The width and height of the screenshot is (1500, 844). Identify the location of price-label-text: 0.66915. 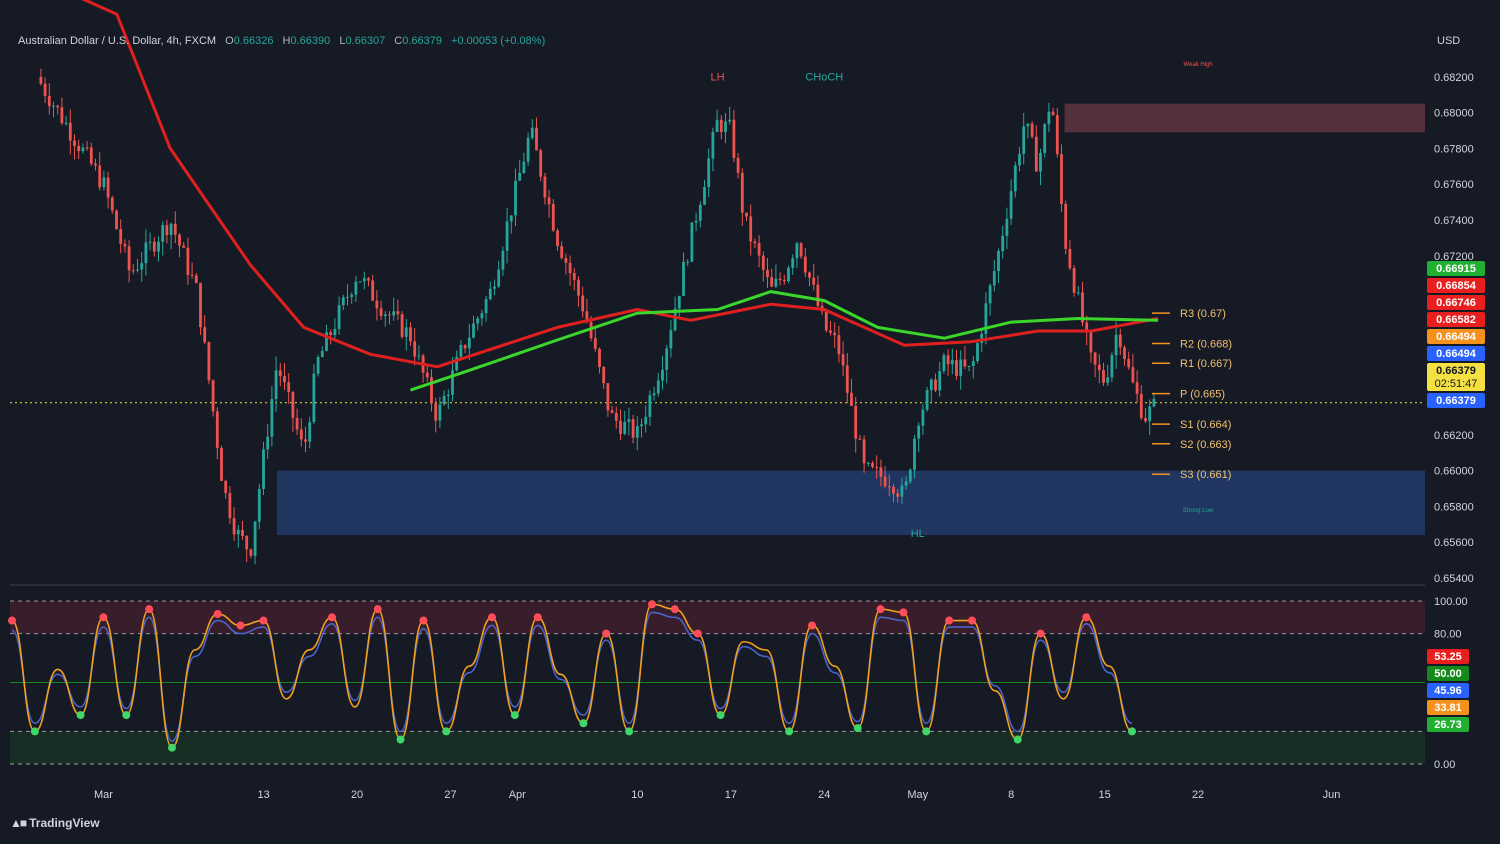
(1456, 269).